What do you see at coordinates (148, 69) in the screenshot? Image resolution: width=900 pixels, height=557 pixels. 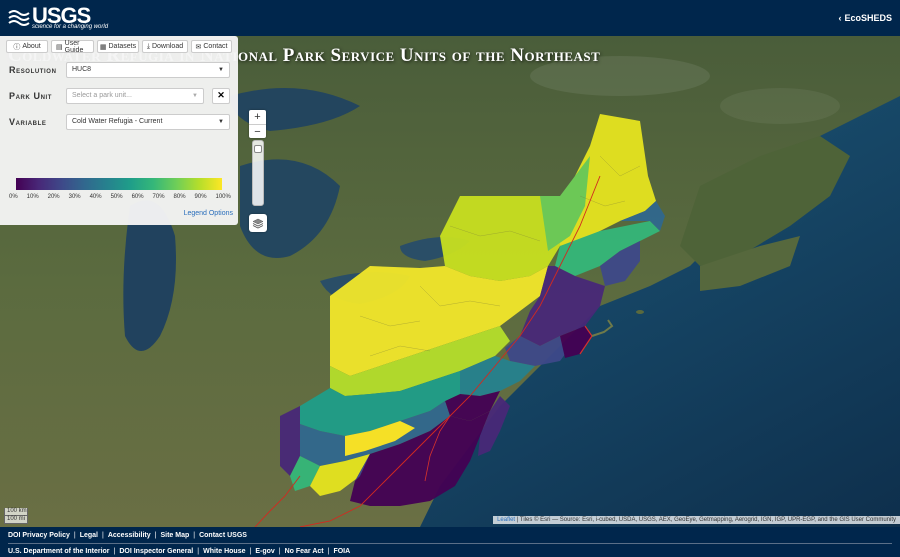 I see `resolution-select: HUC8 ▼` at bounding box center [148, 69].